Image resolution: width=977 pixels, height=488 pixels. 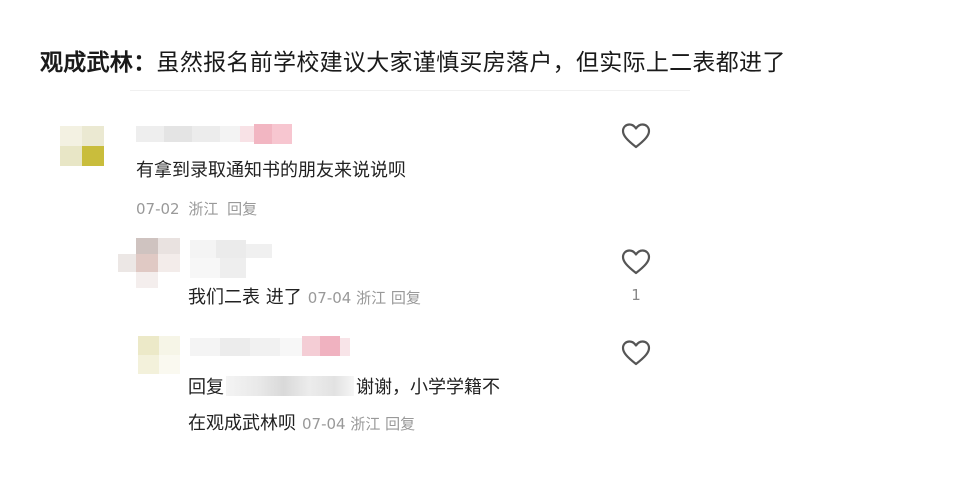 What do you see at coordinates (245, 297) in the screenshot?
I see `reply-body: 我们二表 进了` at bounding box center [245, 297].